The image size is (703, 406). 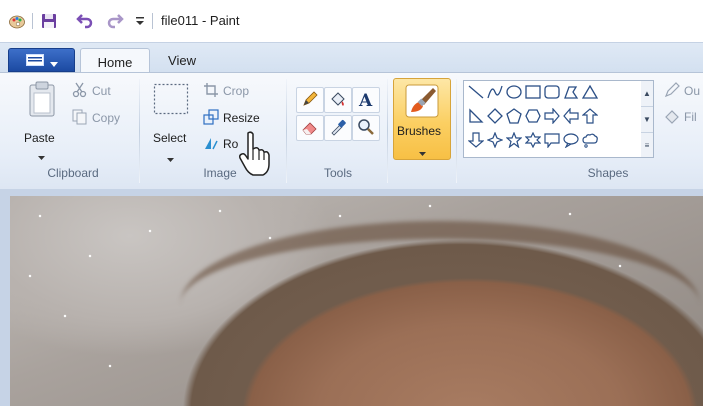 I want to click on title-bar: file011 - Paint, so click(x=351, y=21).